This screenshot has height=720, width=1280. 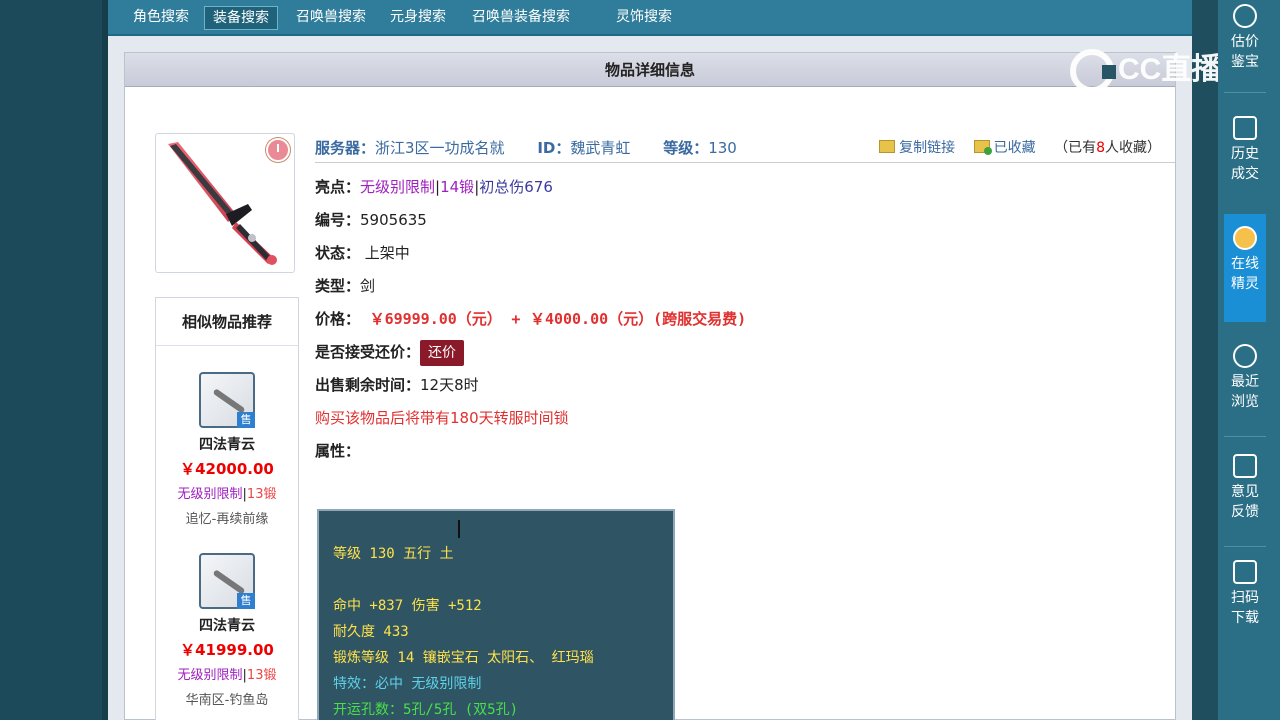 What do you see at coordinates (345, 148) in the screenshot?
I see `server-label: 服务器：` at bounding box center [345, 148].